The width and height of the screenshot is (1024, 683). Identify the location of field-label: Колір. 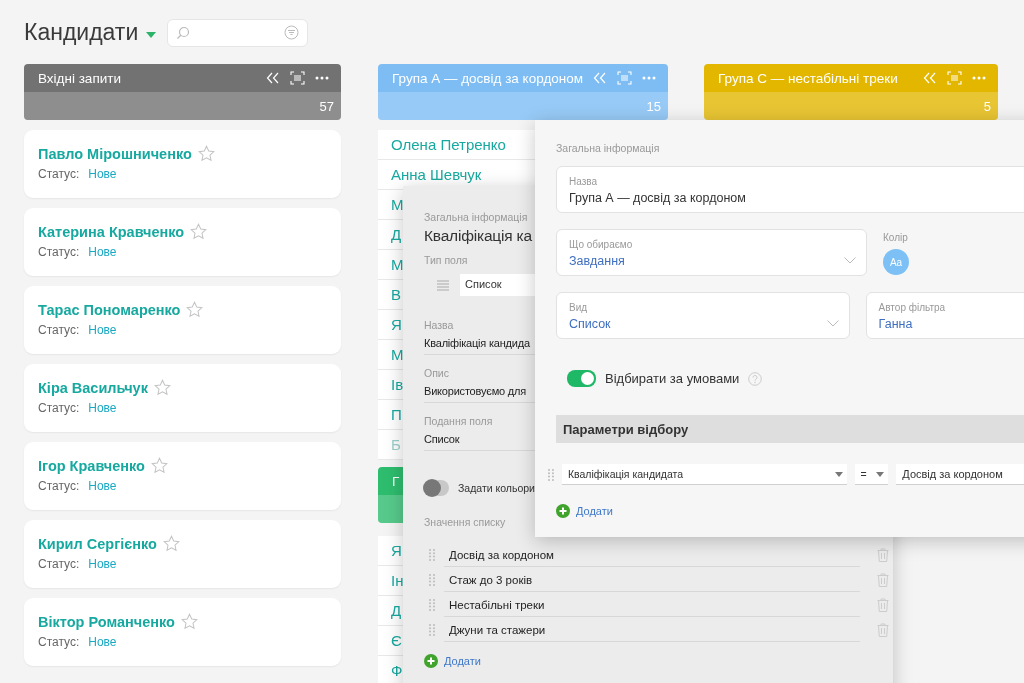
(896, 237).